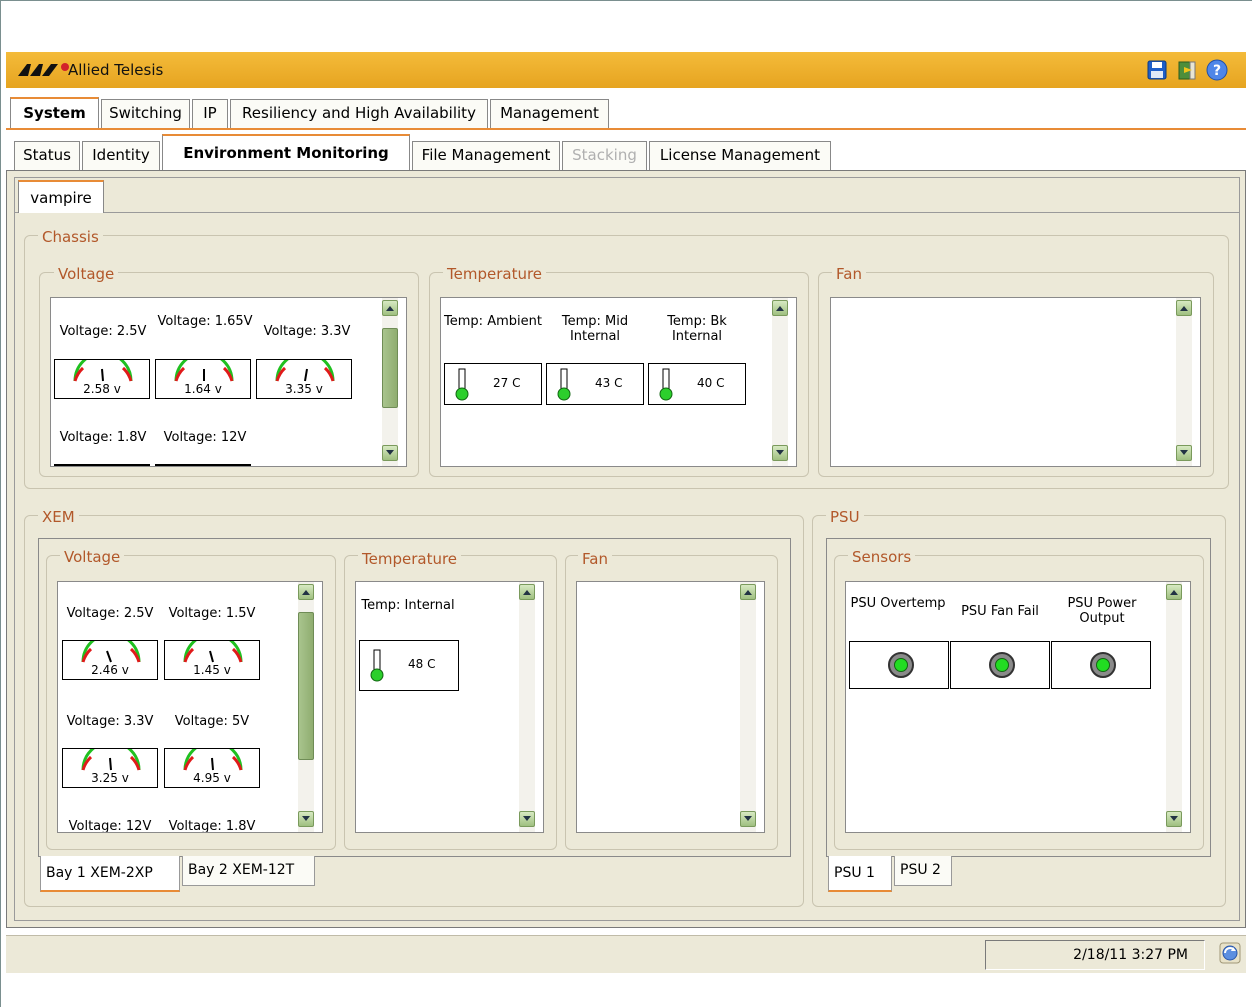 The width and height of the screenshot is (1252, 1007). Describe the element at coordinates (86, 274) in the screenshot. I see `chassis-voltage-title: Voltage` at that location.